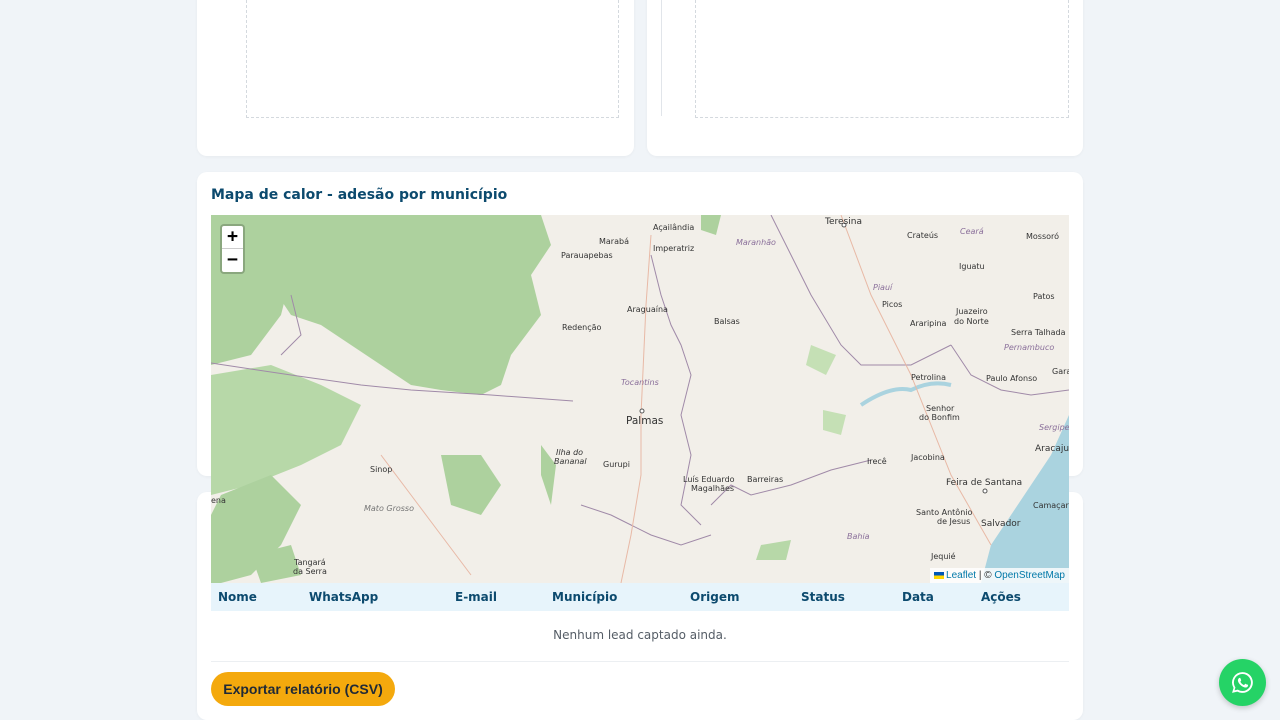  I want to click on map-attribution: Leaflet | © OpenStreetMap, so click(999, 575).